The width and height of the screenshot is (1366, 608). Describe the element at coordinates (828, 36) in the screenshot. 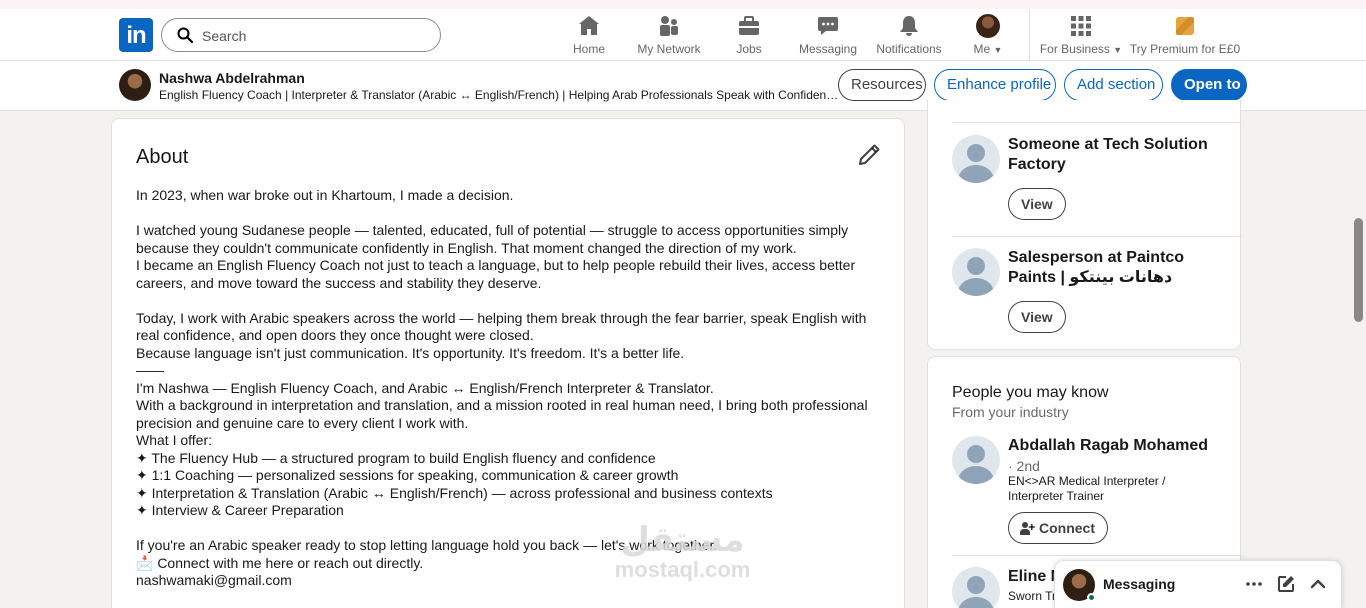

I see `nav-messaging: Messaging` at that location.